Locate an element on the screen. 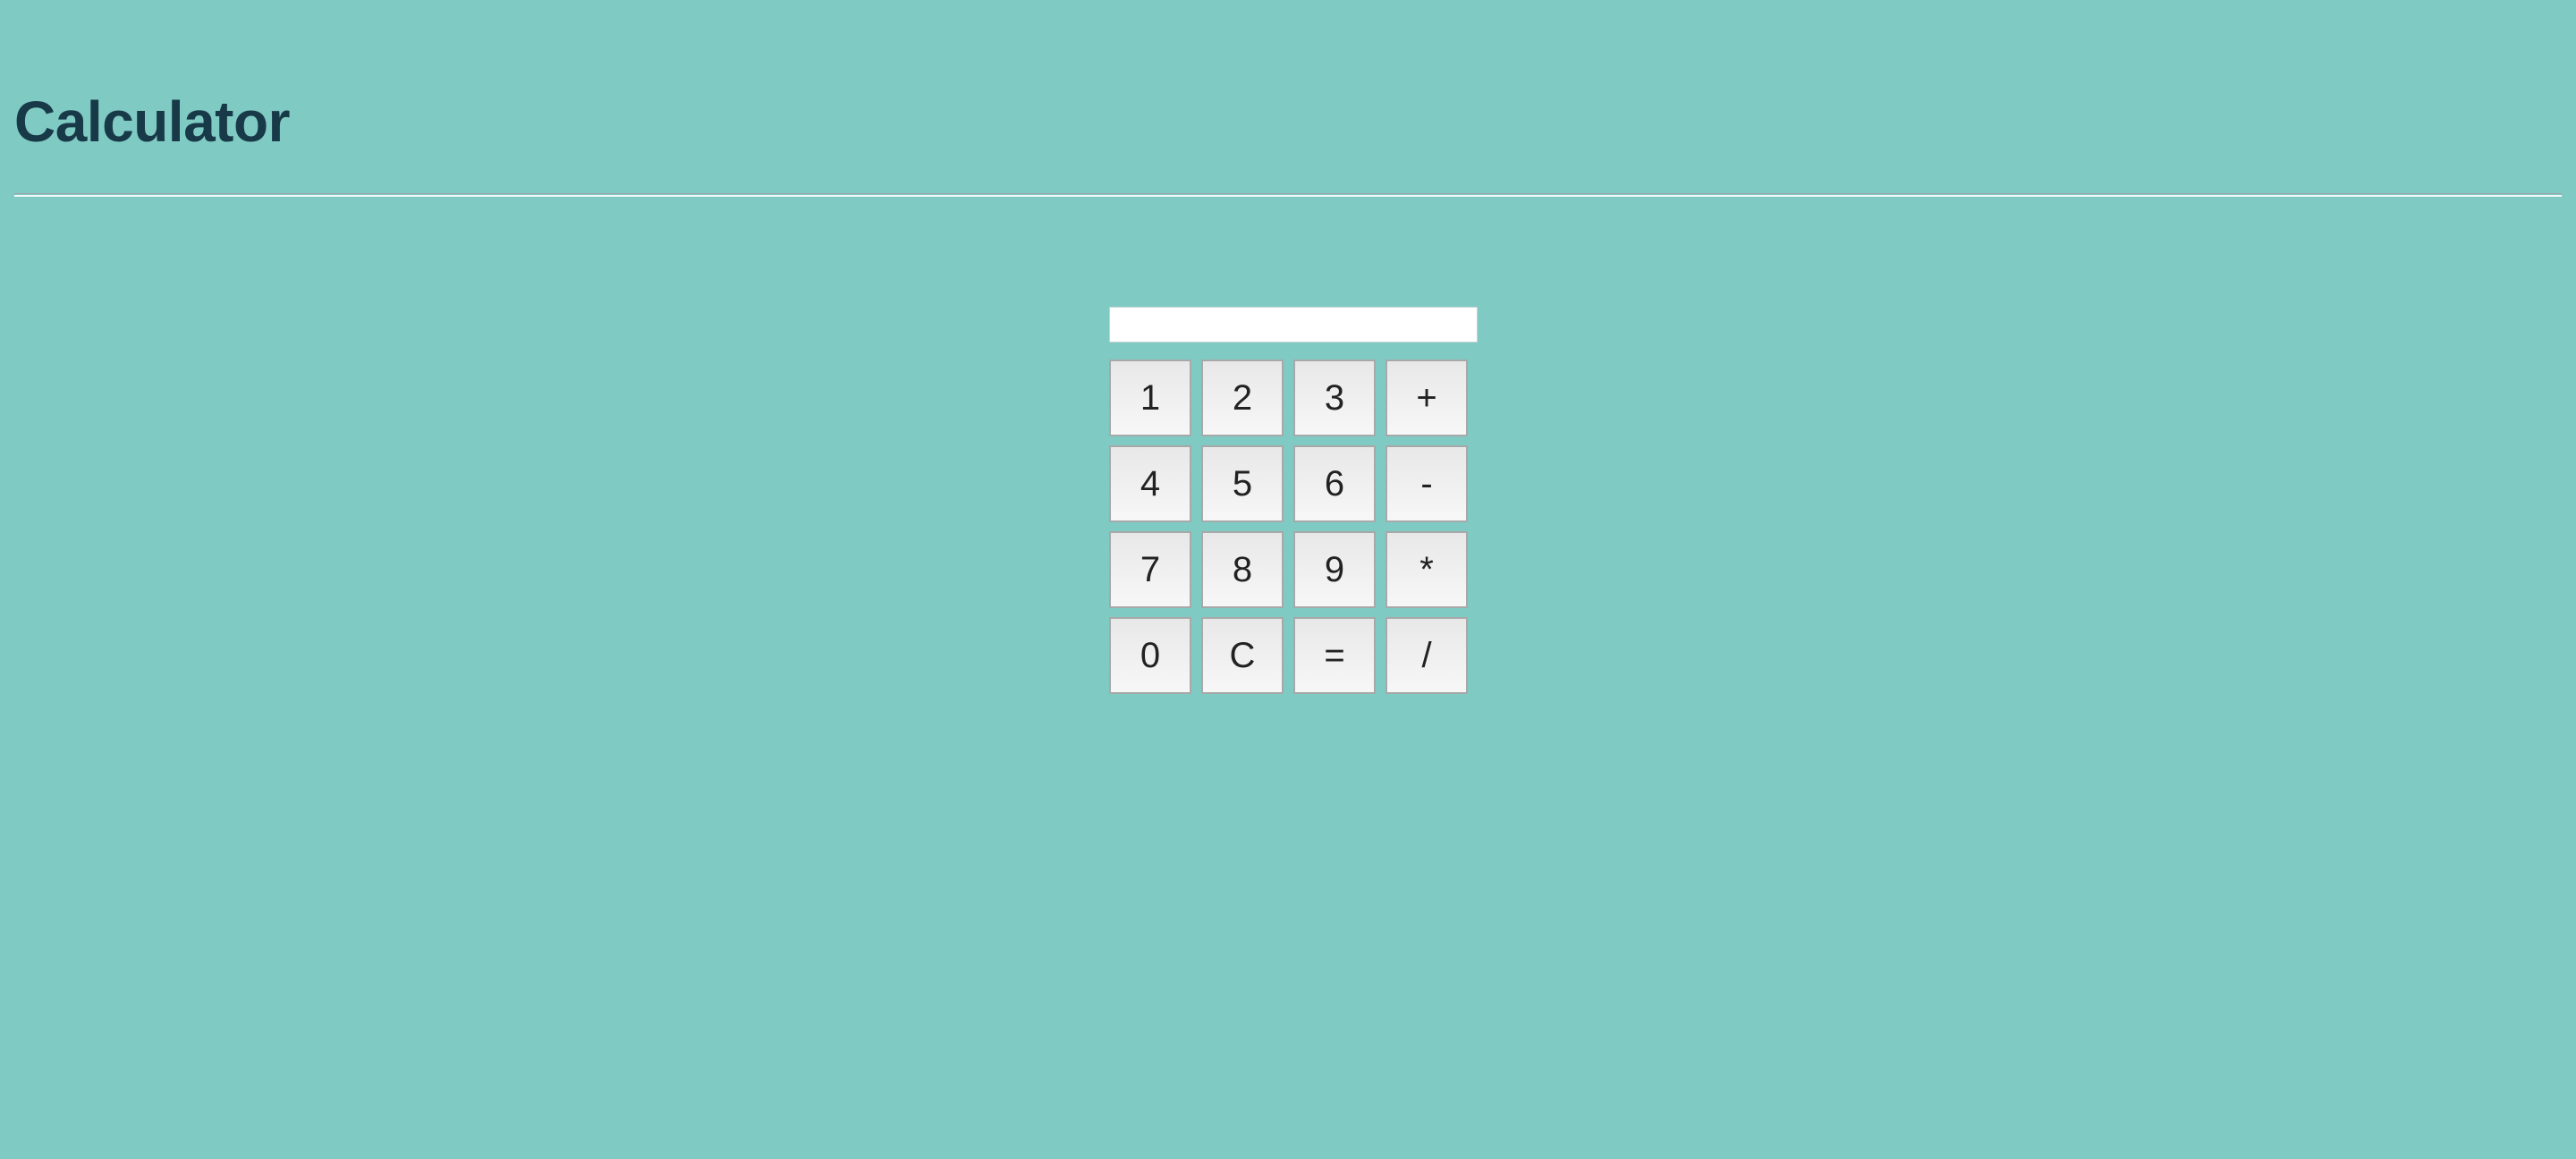 This screenshot has height=1159, width=2576. key-6: 6 is located at coordinates (1334, 484).